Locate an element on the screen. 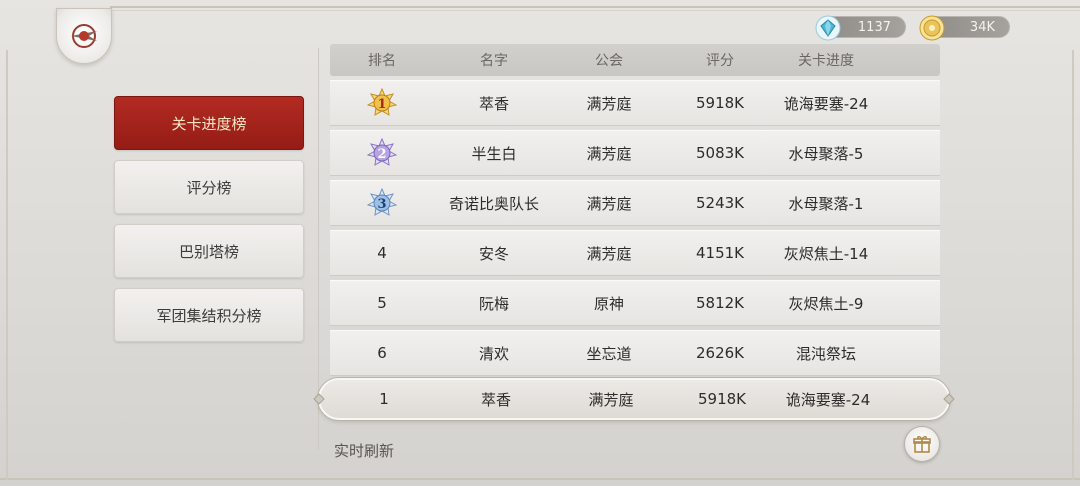  gold-amount: 34K is located at coordinates (982, 27).